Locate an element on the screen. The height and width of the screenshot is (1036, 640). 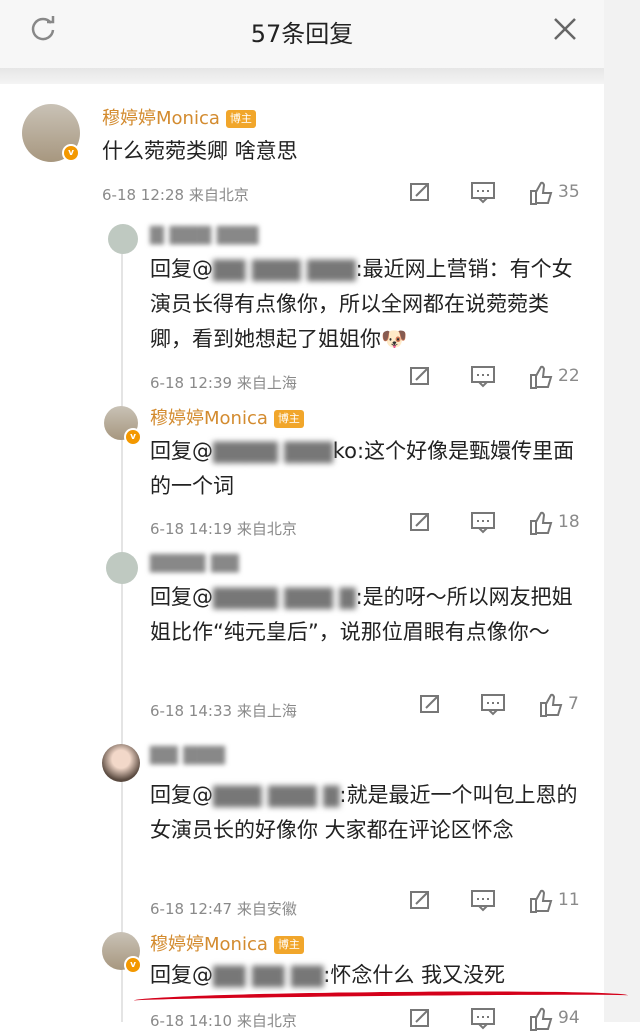
comment-meta: 6-18 12:47 来自安徽 is located at coordinates (223, 908).